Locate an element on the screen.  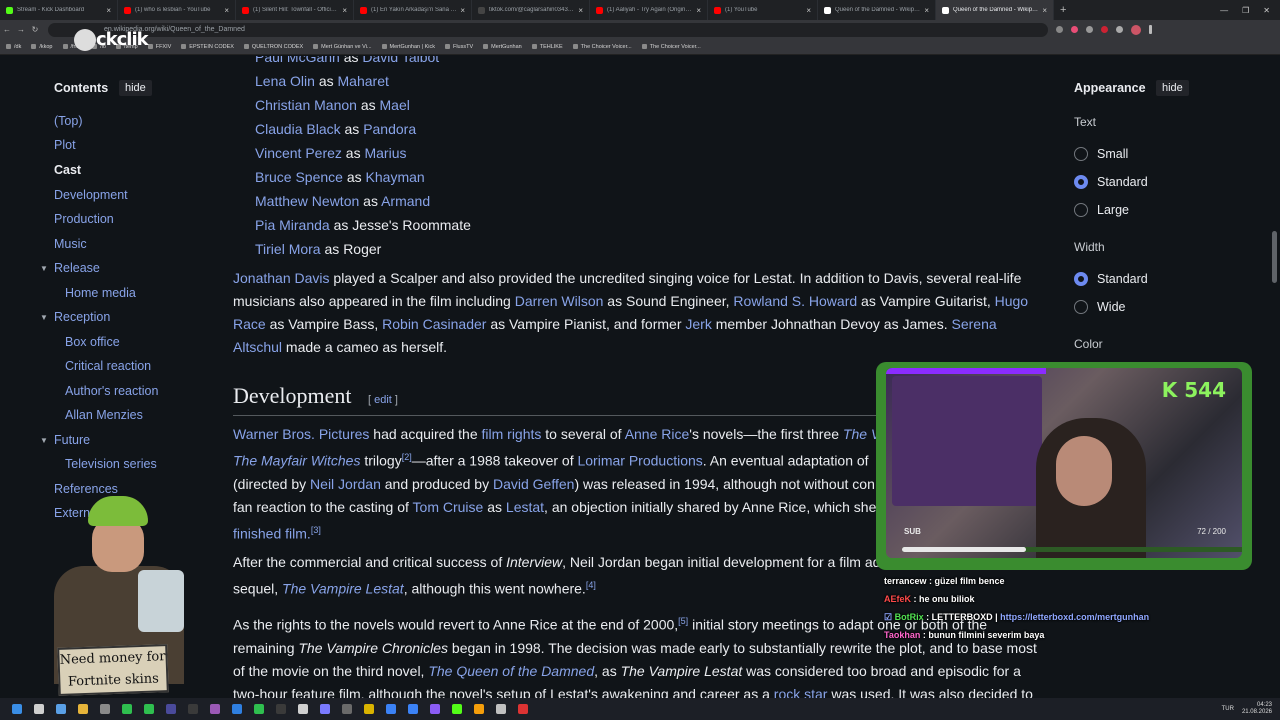
link: Neil Jordan is located at coordinates (345, 484).